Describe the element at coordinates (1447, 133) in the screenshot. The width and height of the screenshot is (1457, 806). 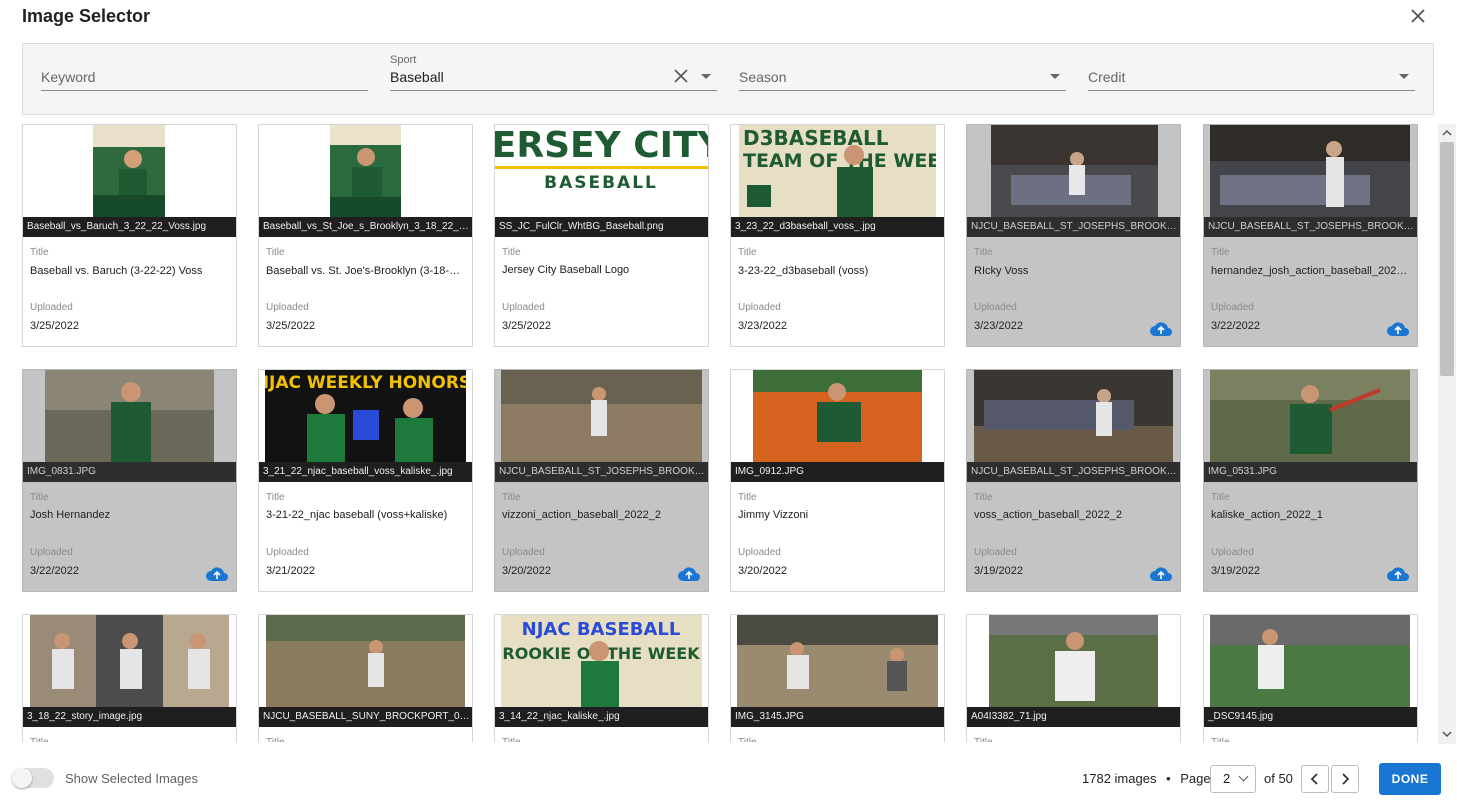
I see `scroll-up-icon` at that location.